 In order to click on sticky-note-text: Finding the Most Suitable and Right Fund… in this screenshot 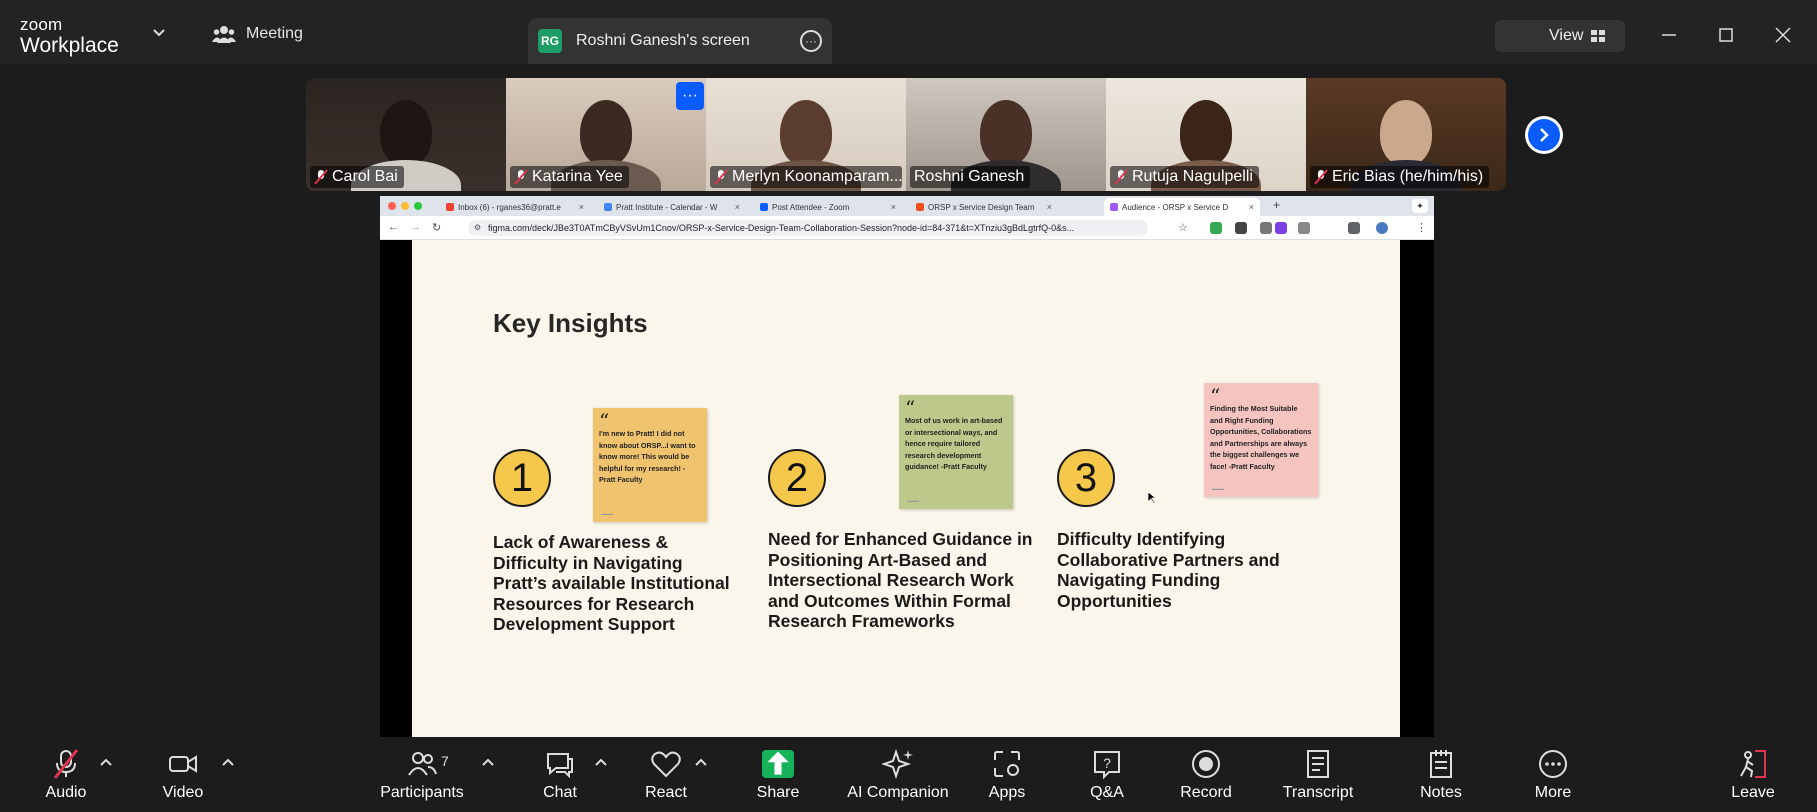, I will do `click(1261, 437)`.